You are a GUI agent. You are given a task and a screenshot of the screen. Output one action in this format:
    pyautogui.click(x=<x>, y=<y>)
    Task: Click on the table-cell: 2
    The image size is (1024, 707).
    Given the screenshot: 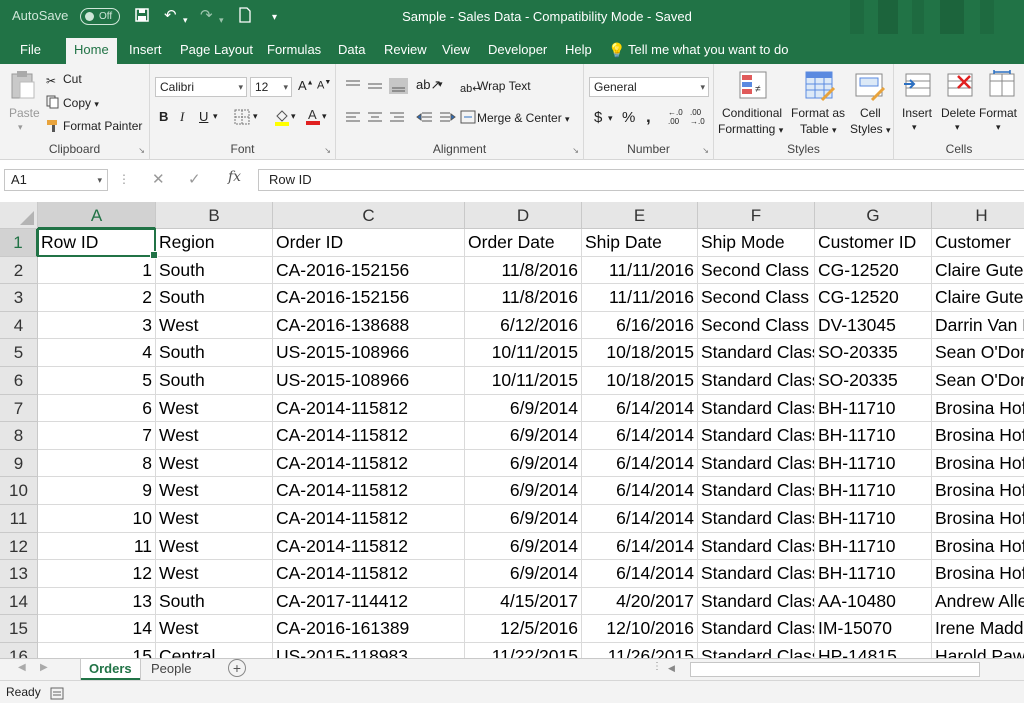 What is the action you would take?
    pyautogui.click(x=97, y=298)
    